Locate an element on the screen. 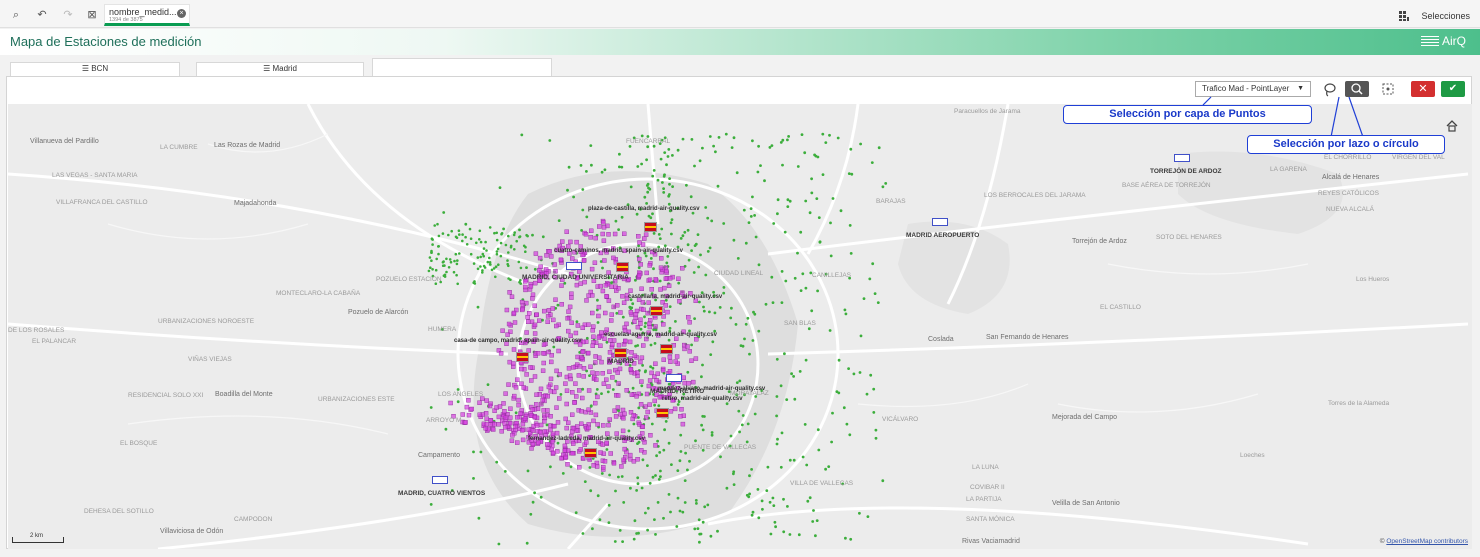 The height and width of the screenshot is (557, 1480). step-back-icon: ↶ is located at coordinates (42, 15).